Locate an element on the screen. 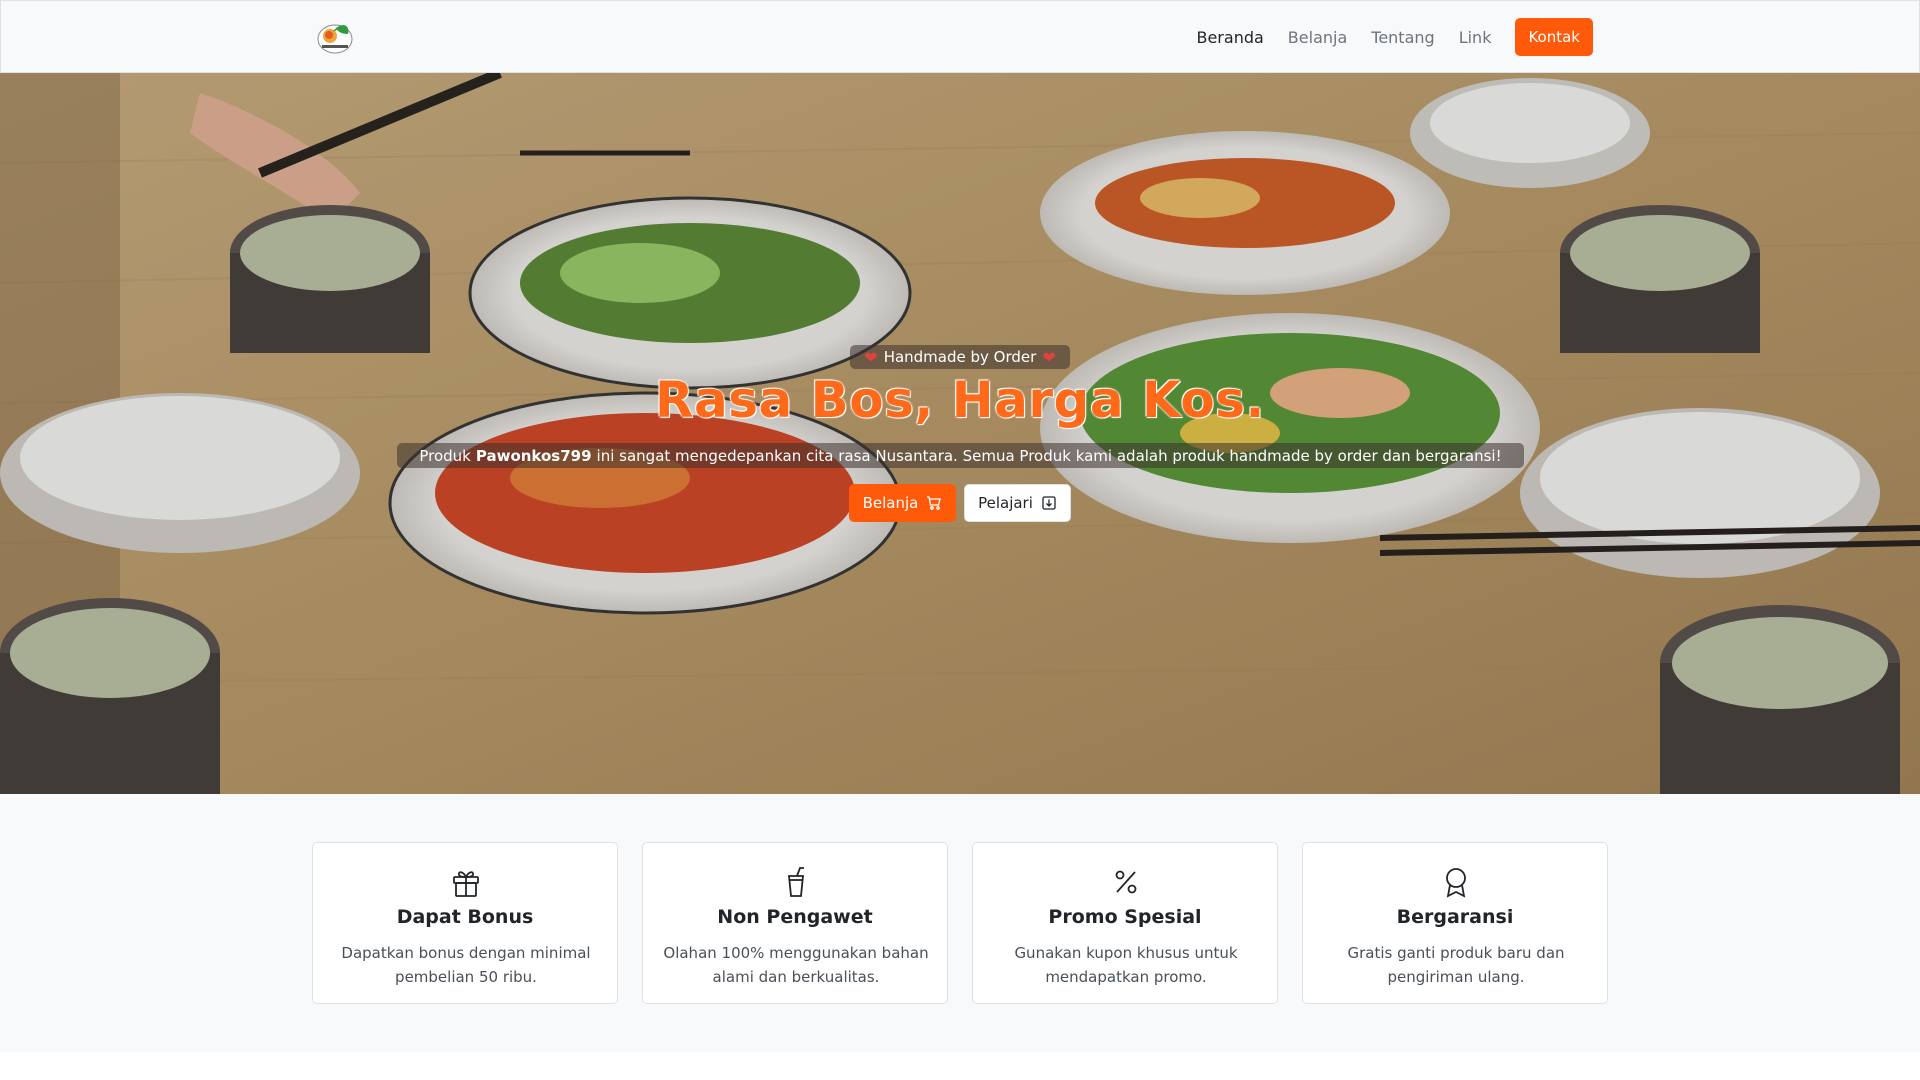  nav-links: Beranda Belanja Tentang Link Kontak is located at coordinates (1382, 37).